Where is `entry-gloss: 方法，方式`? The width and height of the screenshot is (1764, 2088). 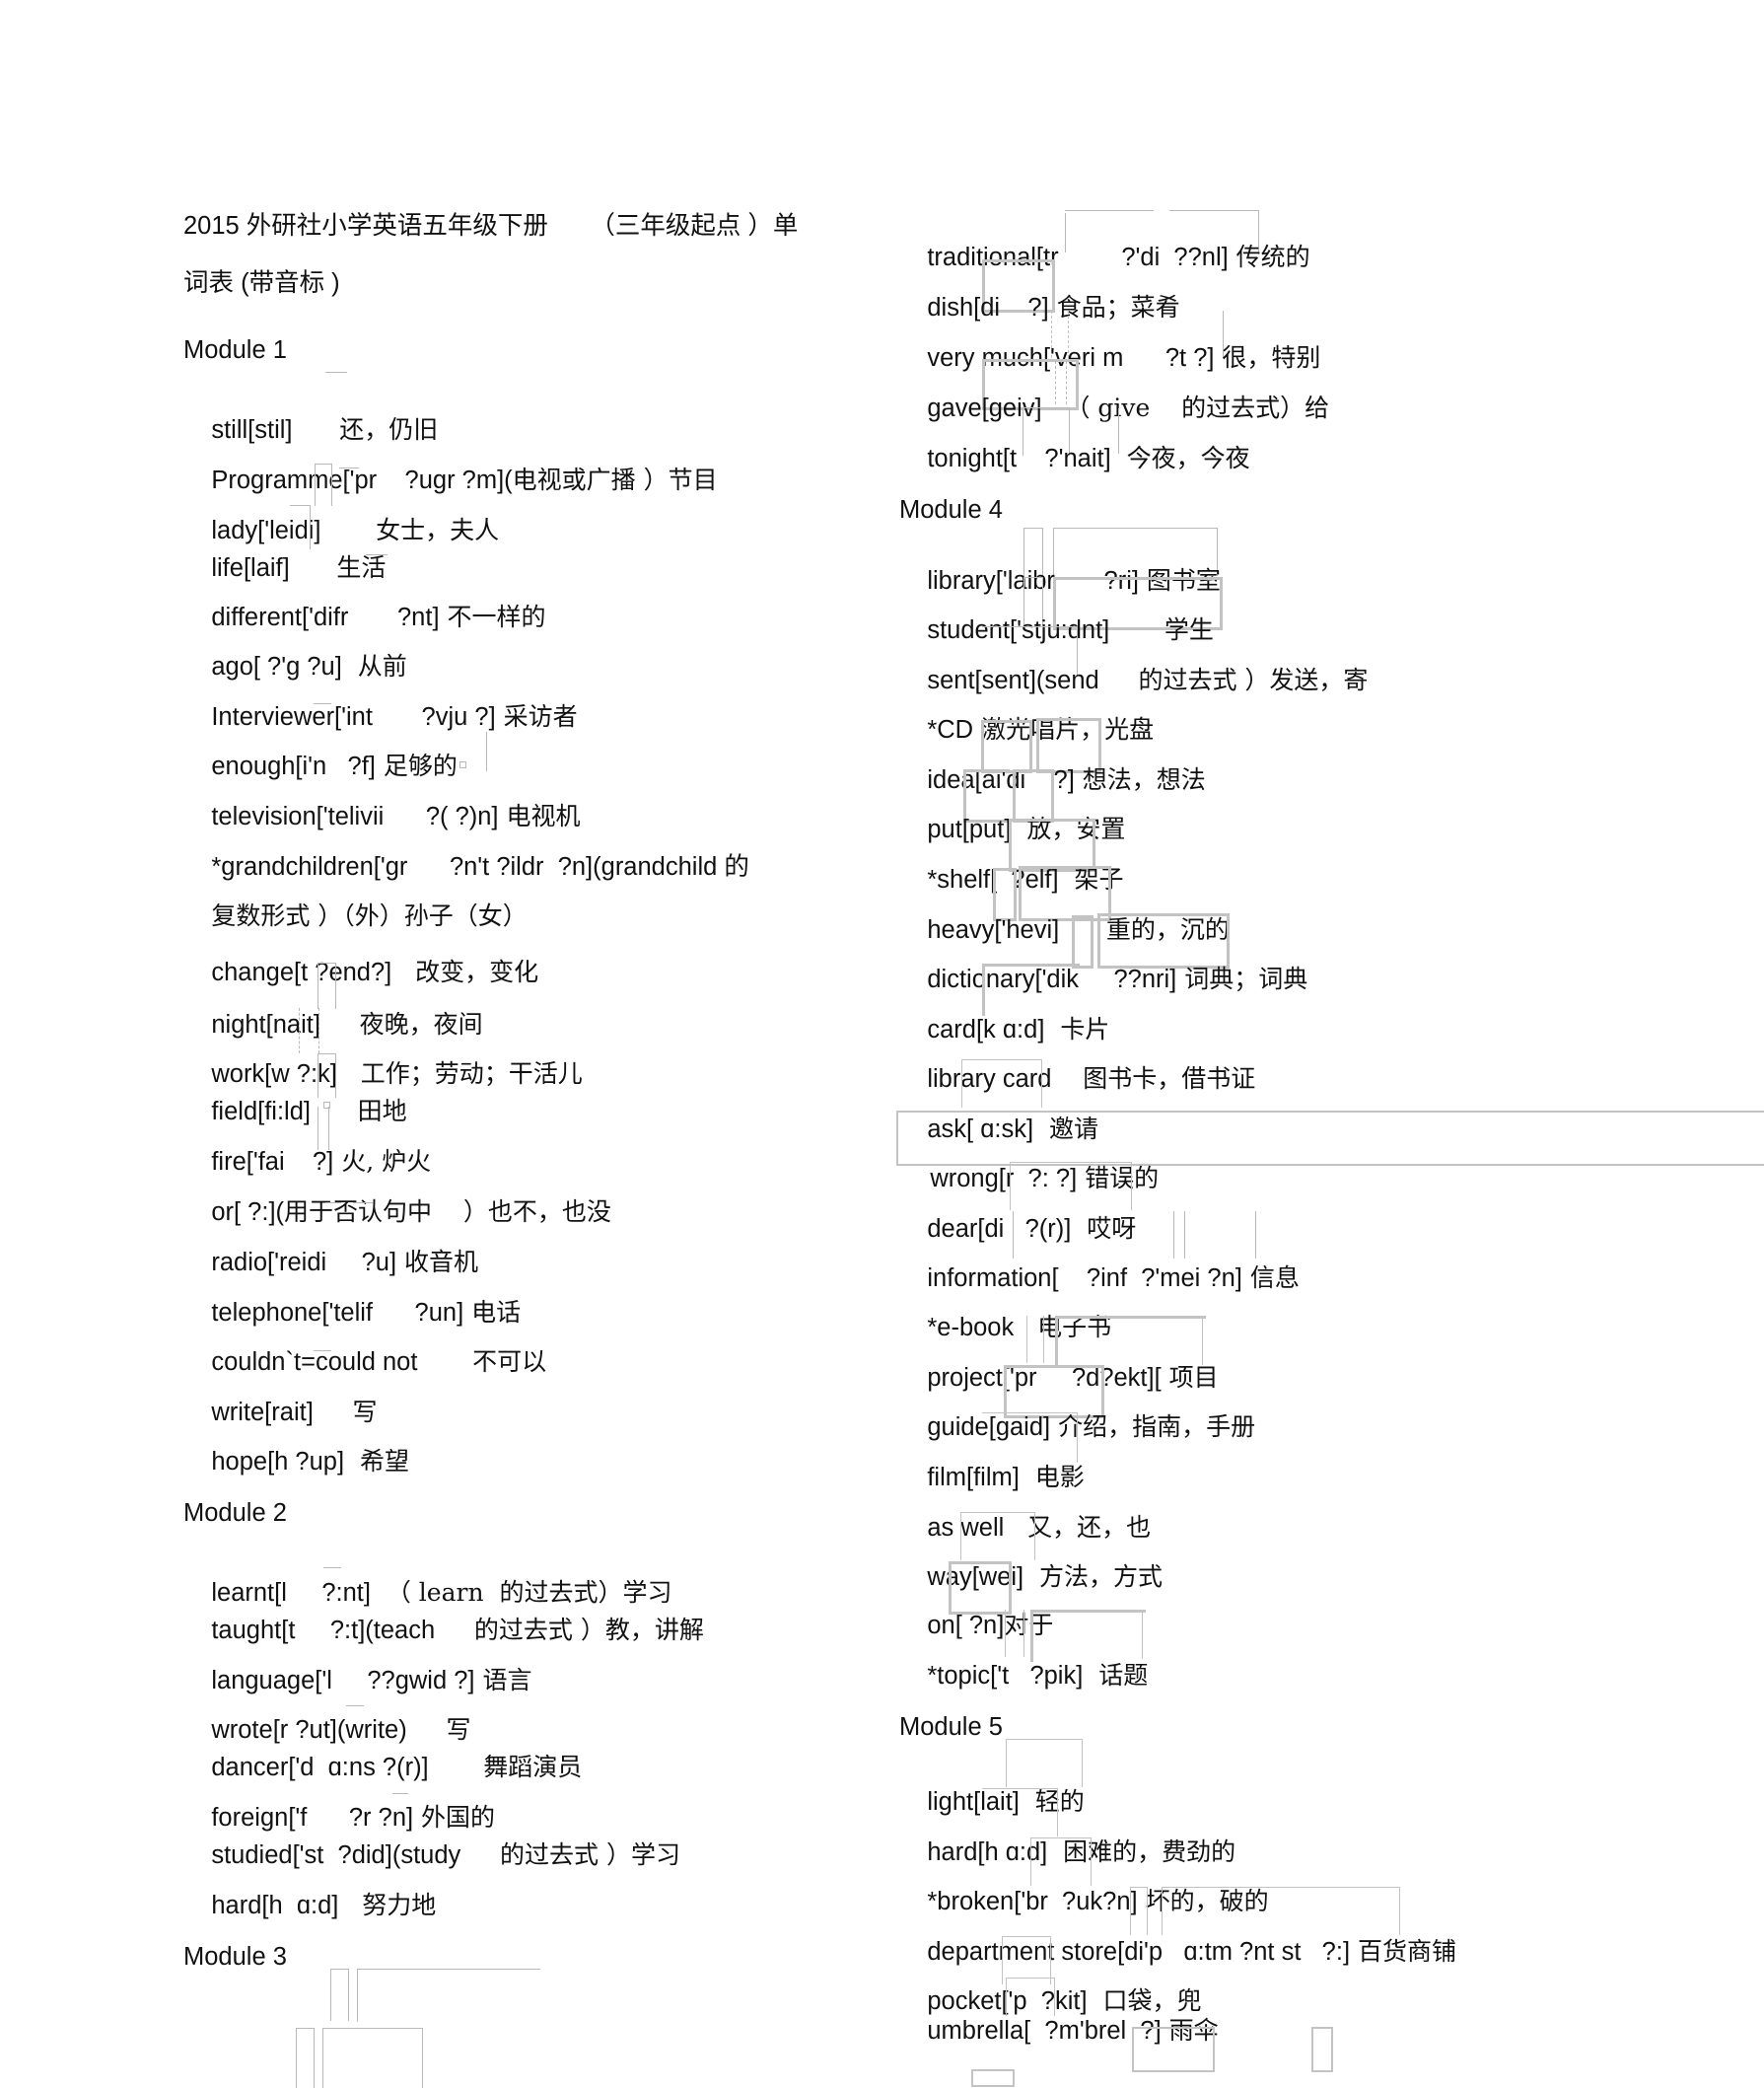
entry-gloss: 方法，方式 is located at coordinates (1102, 1576).